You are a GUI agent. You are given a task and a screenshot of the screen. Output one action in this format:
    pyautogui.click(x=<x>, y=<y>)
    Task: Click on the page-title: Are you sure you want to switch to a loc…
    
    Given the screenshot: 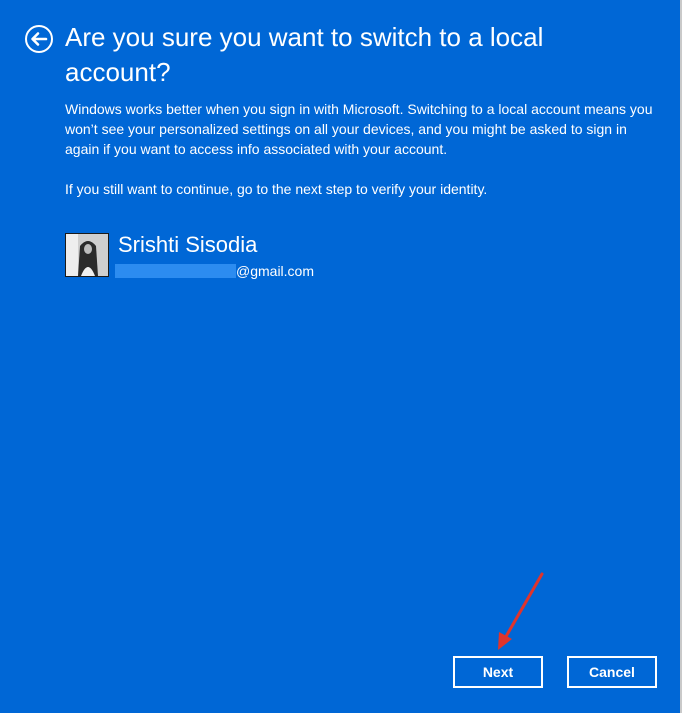 What is the action you would take?
    pyautogui.click(x=304, y=54)
    